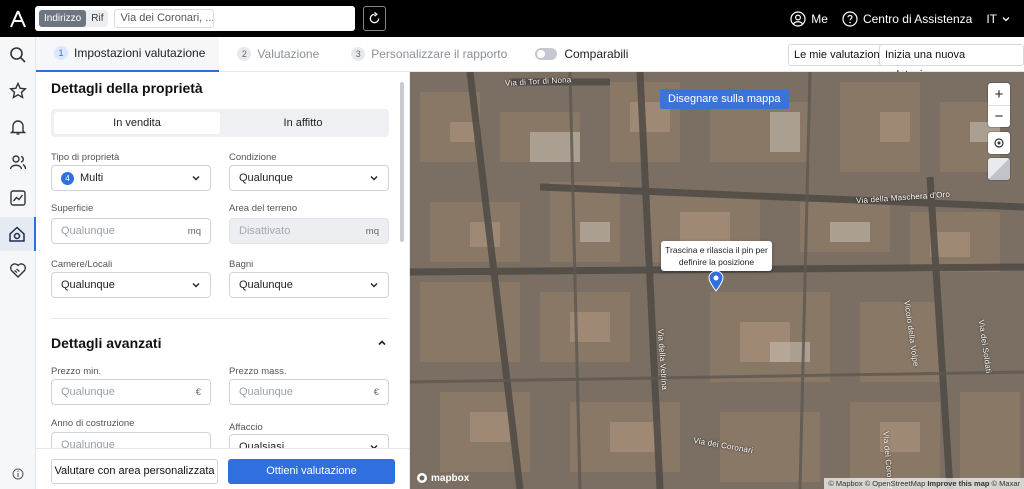 The width and height of the screenshot is (1024, 489). What do you see at coordinates (88, 231) in the screenshot?
I see `surface-placeholder: Qualunque` at bounding box center [88, 231].